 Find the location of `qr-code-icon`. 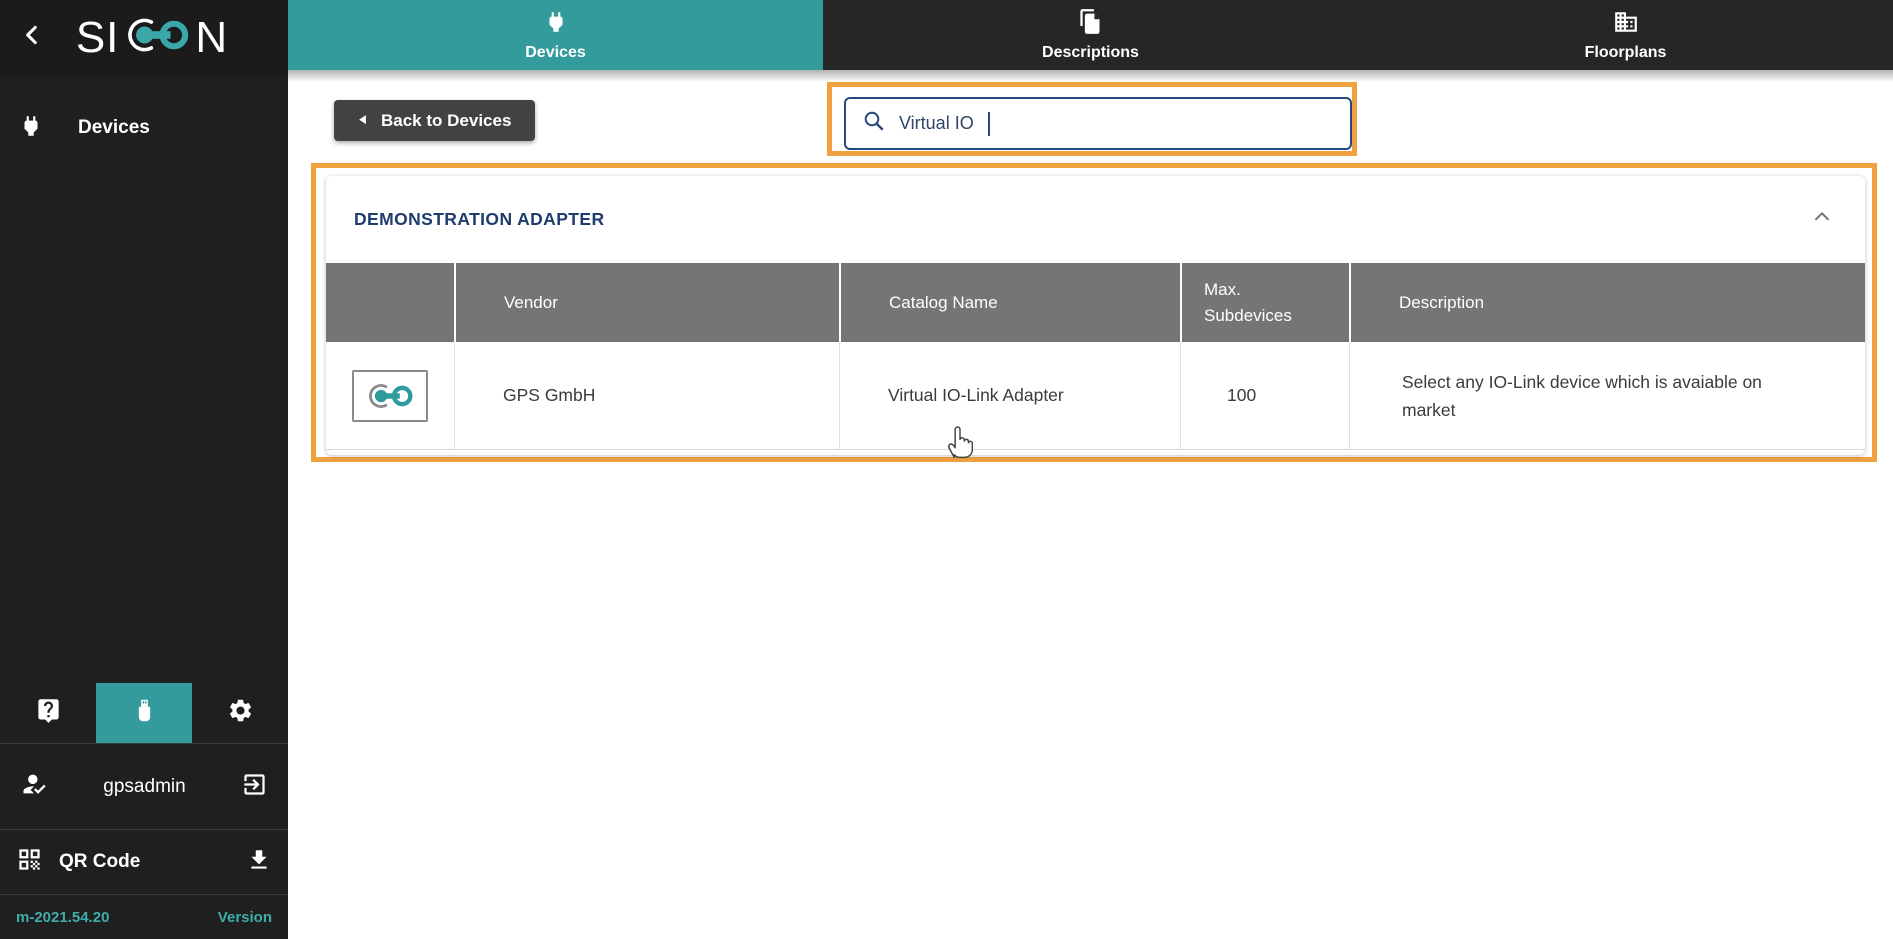

qr-code-icon is located at coordinates (29, 862).